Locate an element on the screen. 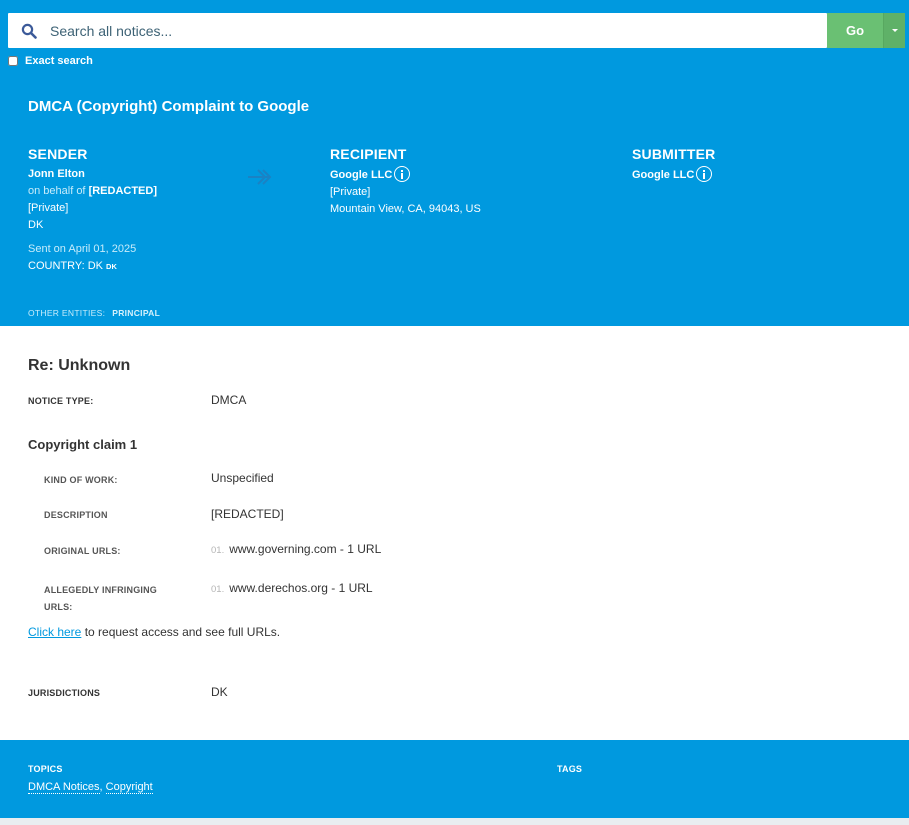 The image size is (909, 825). search-box is located at coordinates (417, 30).